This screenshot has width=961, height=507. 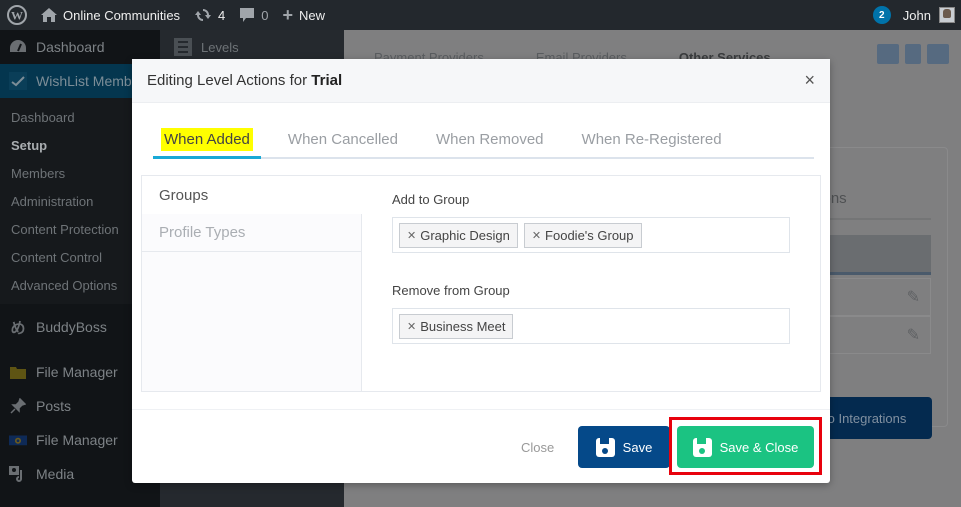 What do you see at coordinates (888, 54) in the screenshot?
I see `video-icon` at bounding box center [888, 54].